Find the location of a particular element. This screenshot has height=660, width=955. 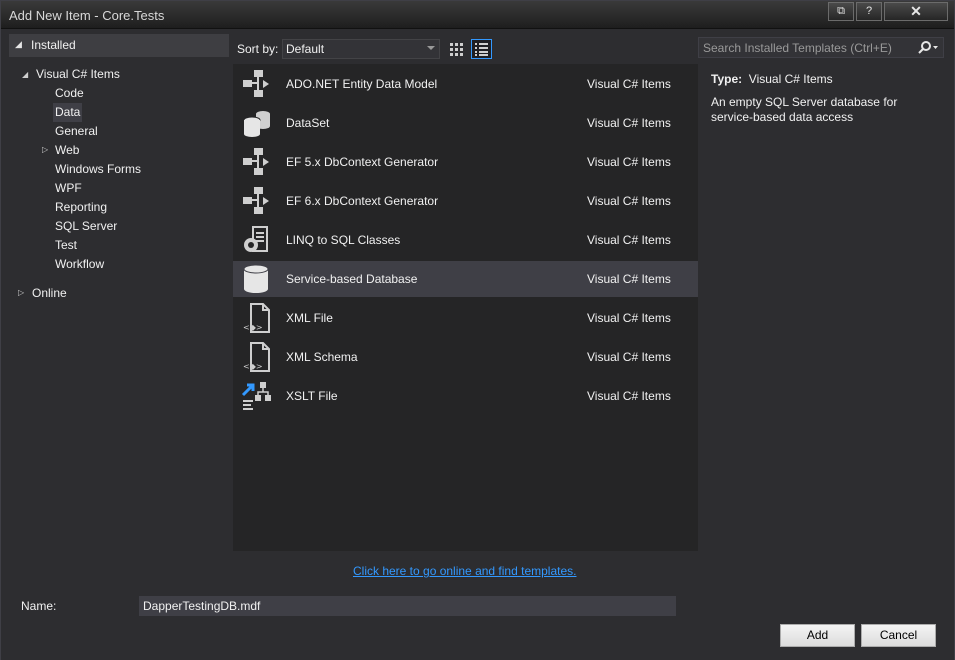

sort-by-select: Default is located at coordinates (361, 49).